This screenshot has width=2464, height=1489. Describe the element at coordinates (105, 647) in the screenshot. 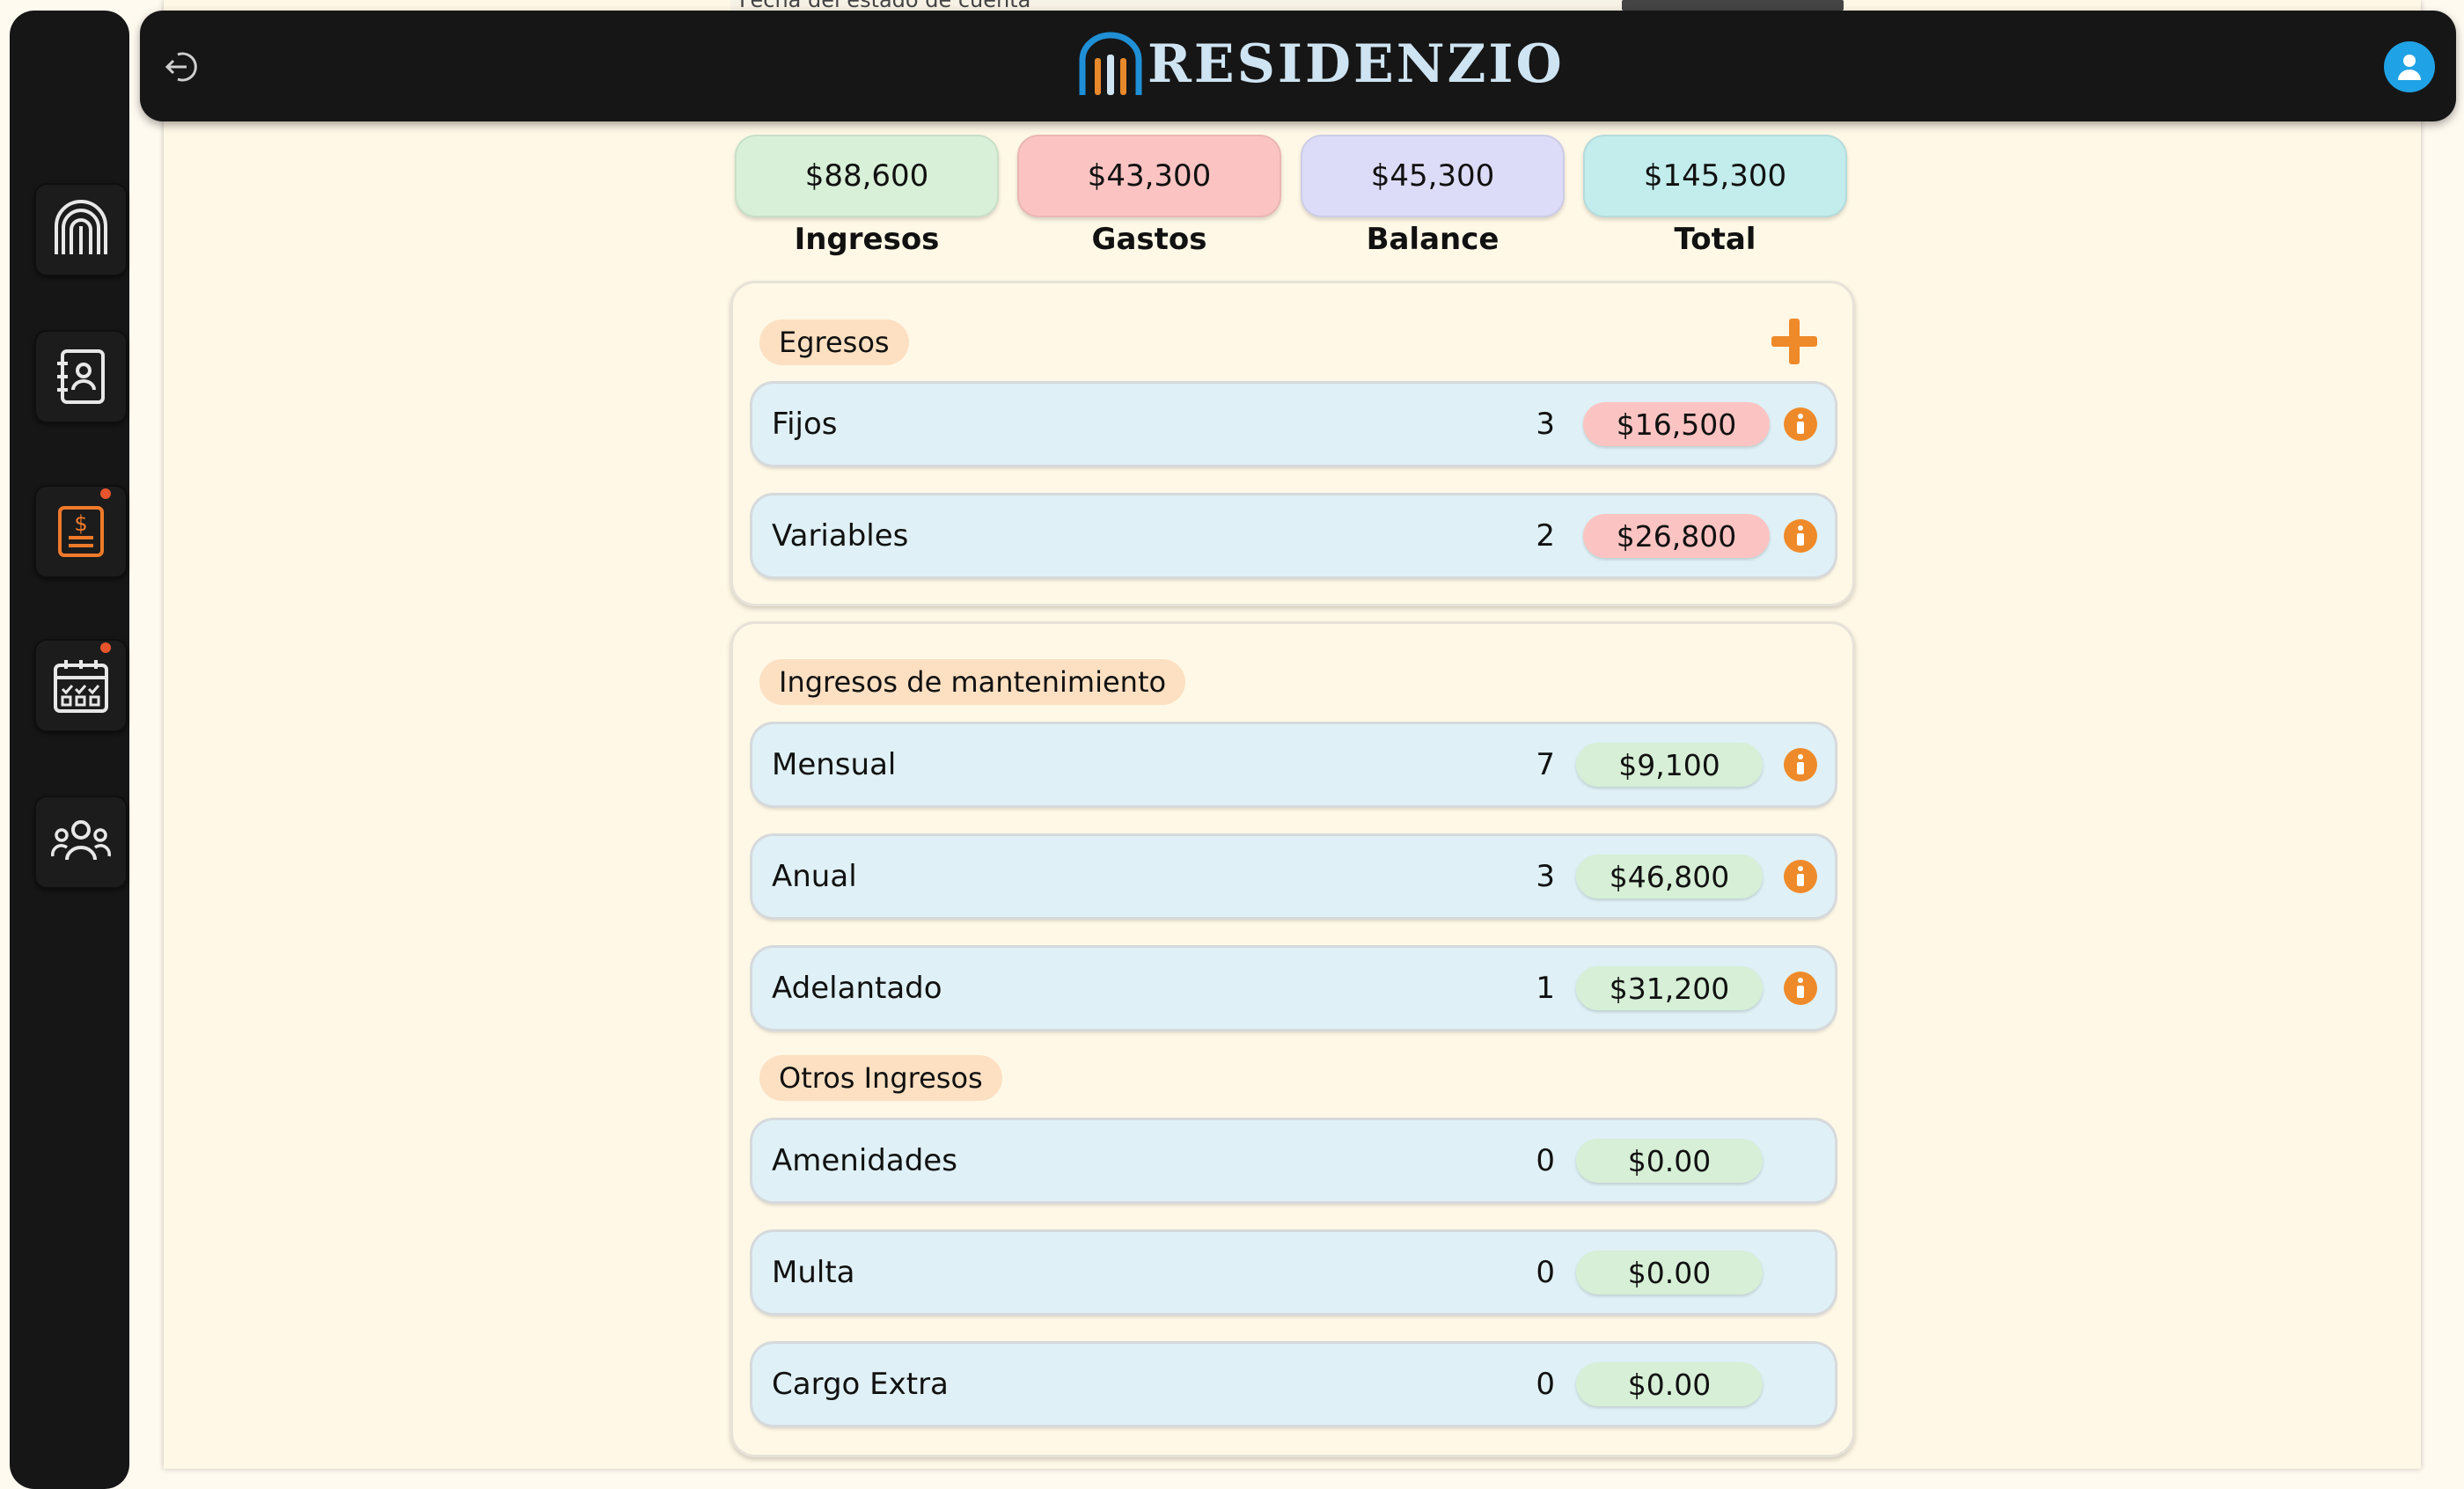

I see `calendar-notification-dot` at that location.